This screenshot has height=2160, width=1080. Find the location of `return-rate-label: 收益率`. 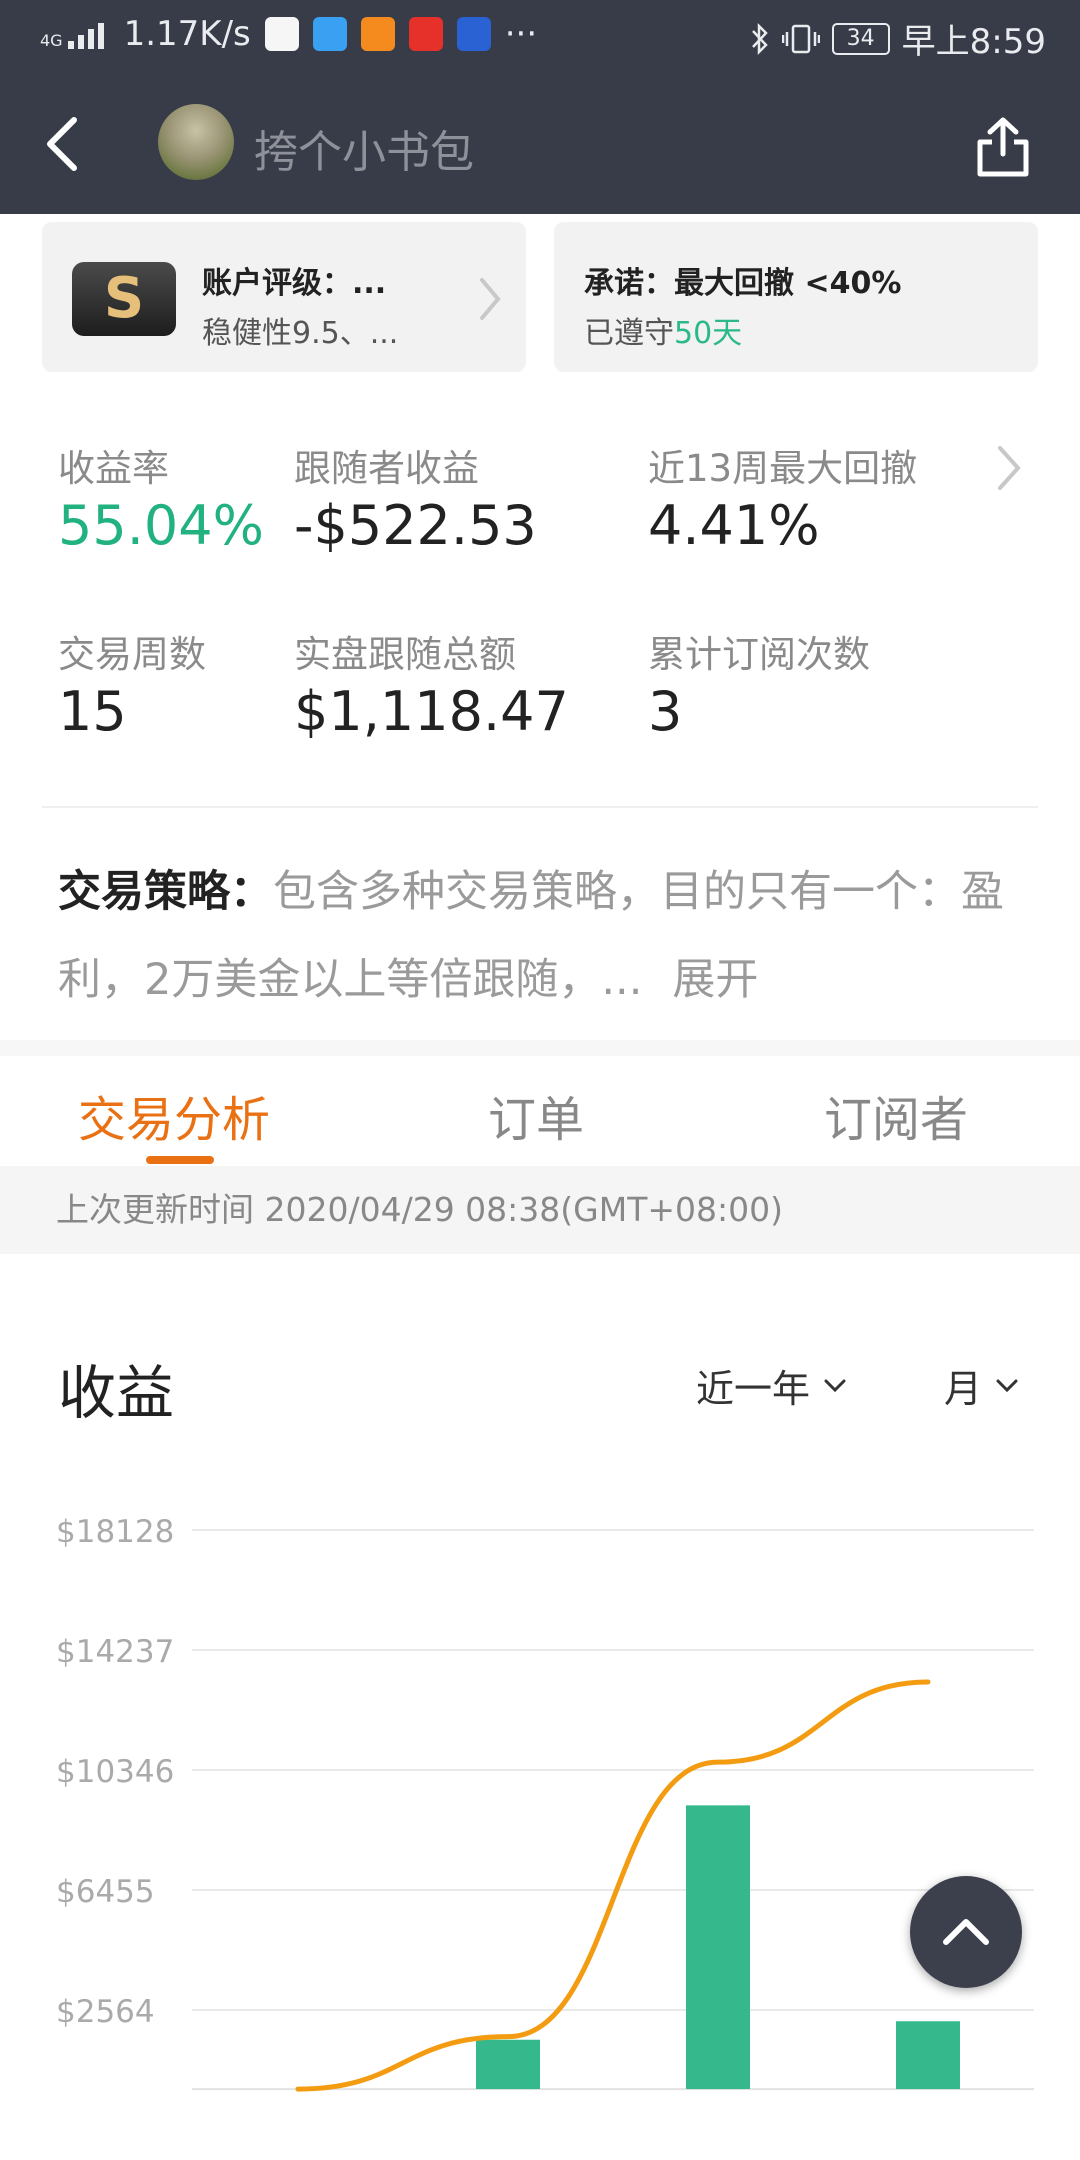

return-rate-label: 收益率 is located at coordinates (113, 468).